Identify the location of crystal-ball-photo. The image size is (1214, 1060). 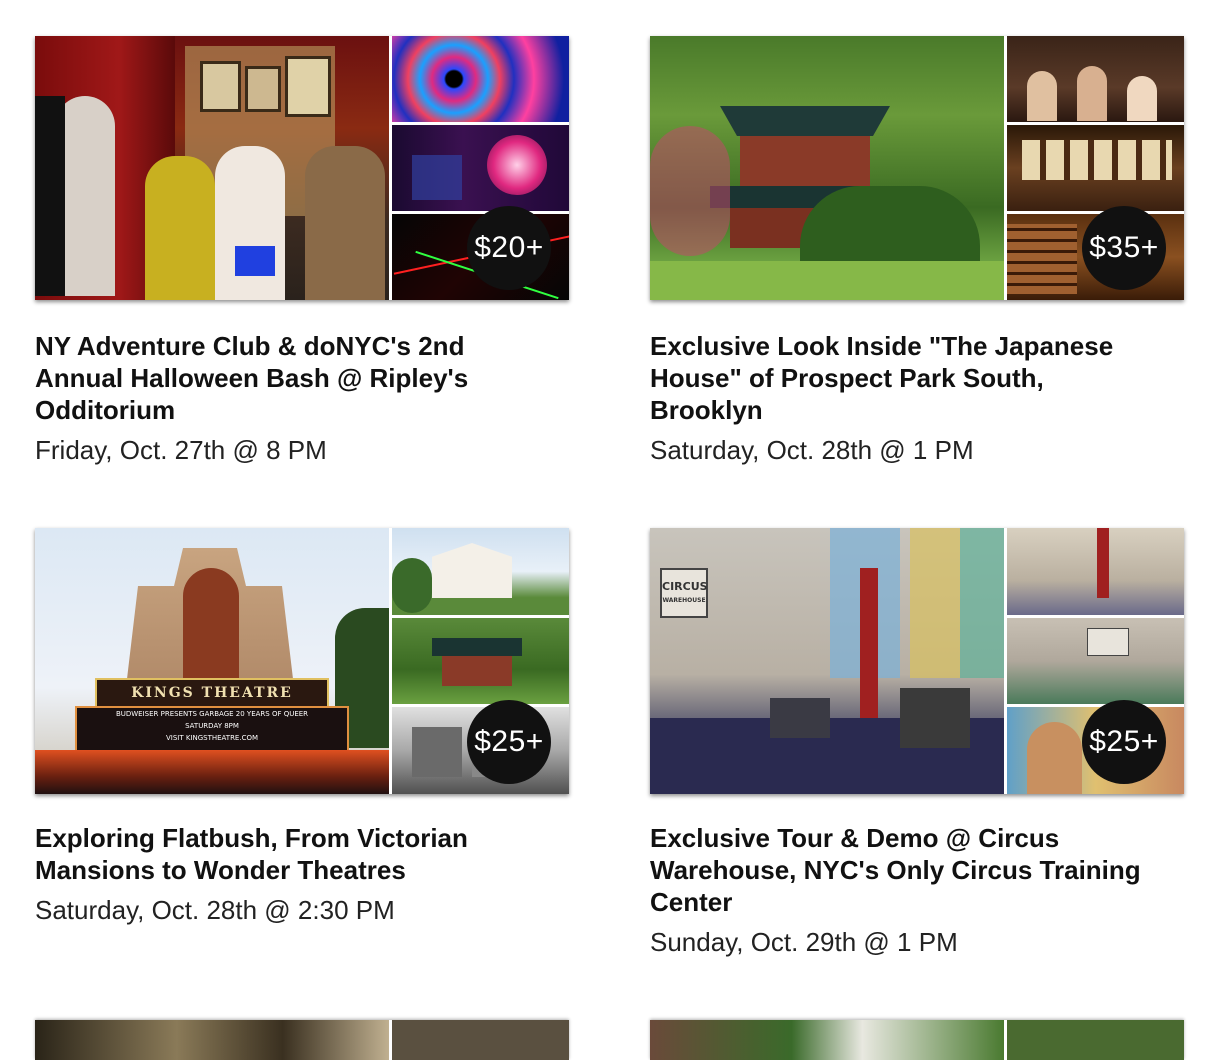
(480, 168).